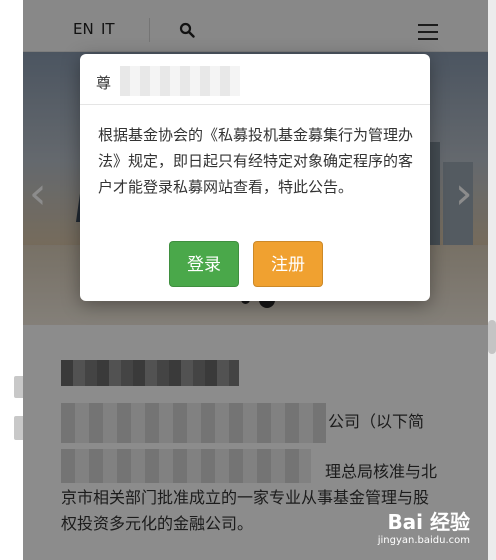 This screenshot has height=560, width=496. Describe the element at coordinates (428, 522) in the screenshot. I see `watermark-logo: Bai 经验` at that location.